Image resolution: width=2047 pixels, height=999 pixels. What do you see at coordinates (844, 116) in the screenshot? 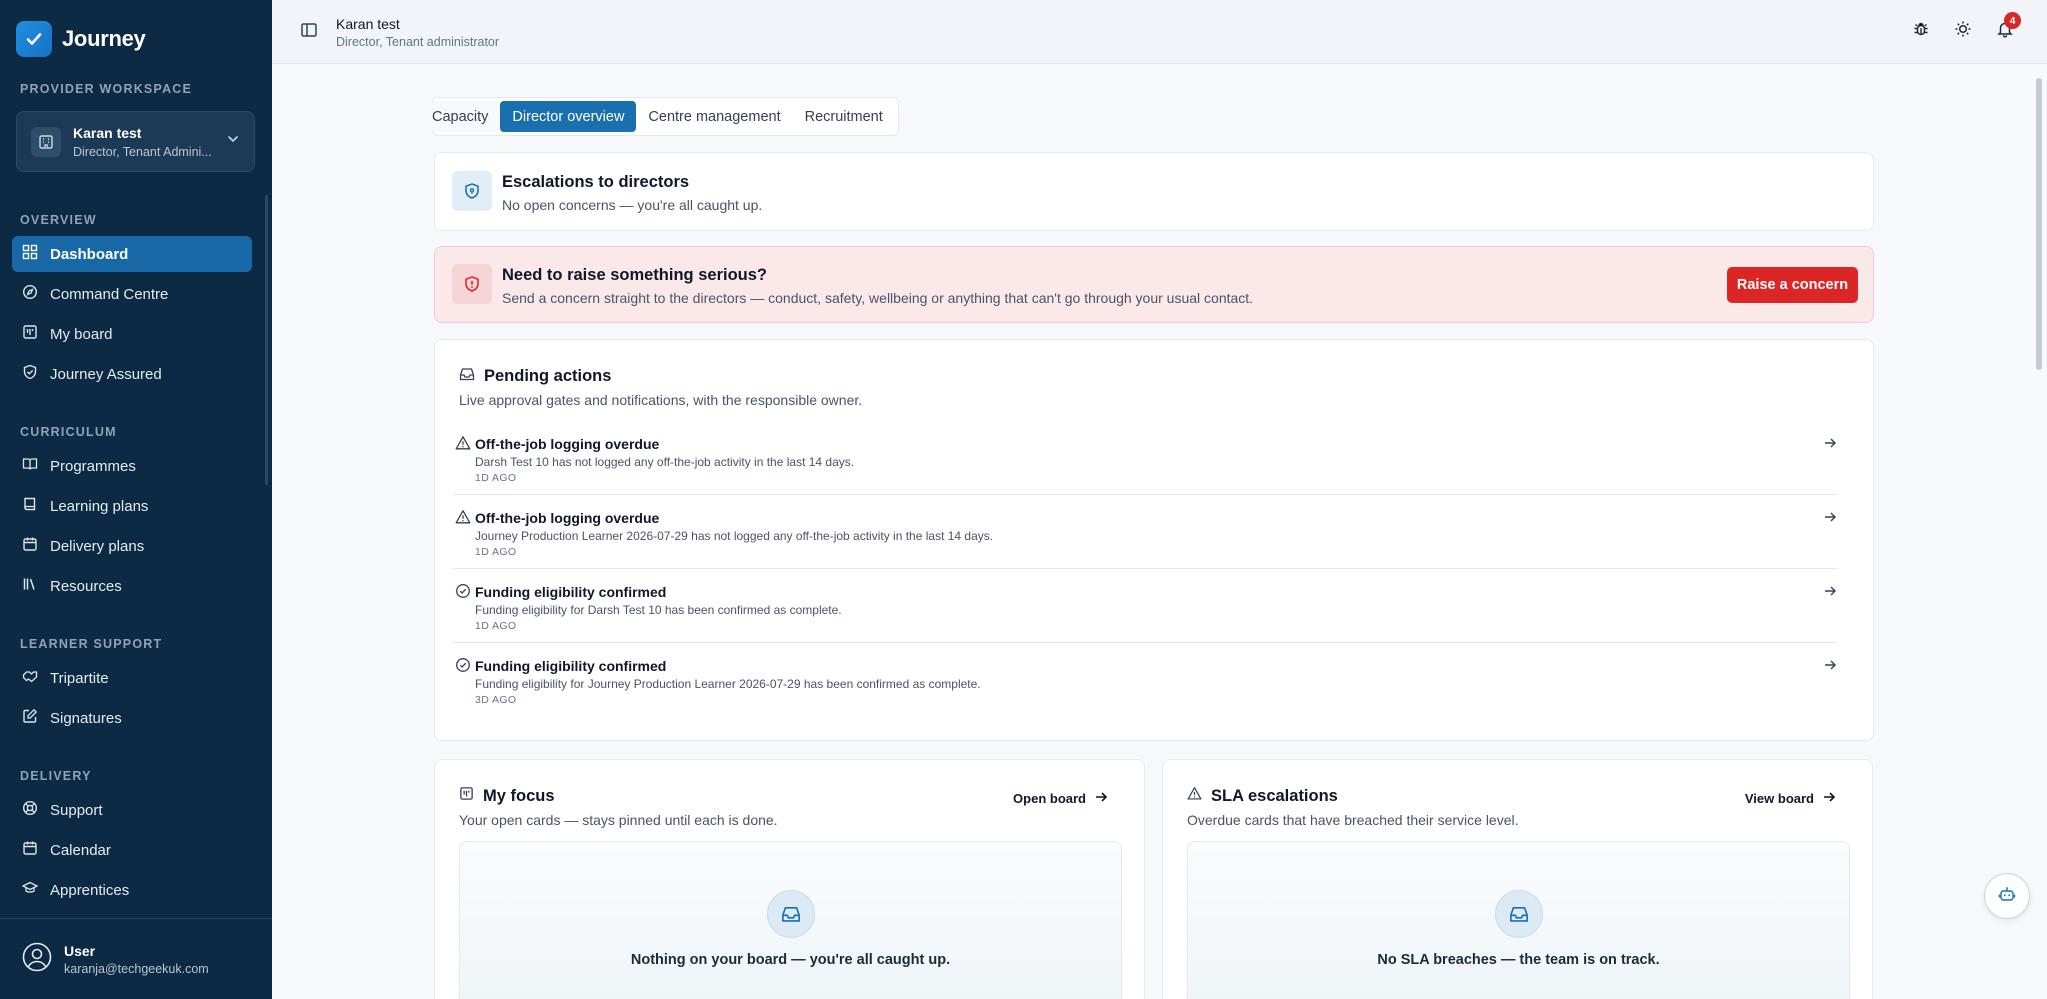
I see `tab-recruitment: Recruitment` at bounding box center [844, 116].